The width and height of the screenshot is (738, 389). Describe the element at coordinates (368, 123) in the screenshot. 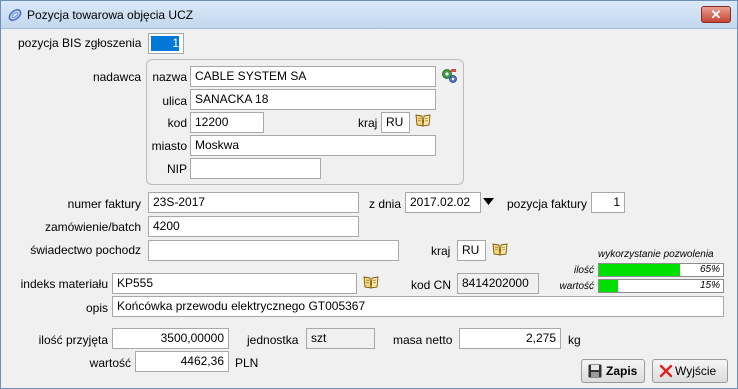

I see `sender-country-label: kraj` at that location.